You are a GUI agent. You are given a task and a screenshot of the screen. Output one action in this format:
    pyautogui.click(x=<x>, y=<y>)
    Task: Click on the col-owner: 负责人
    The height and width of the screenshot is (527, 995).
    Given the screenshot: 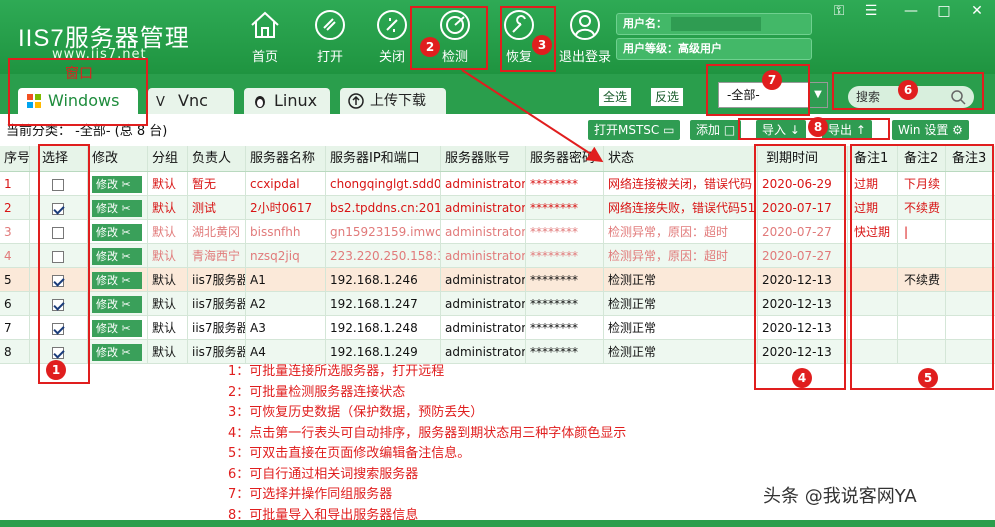 What is the action you would take?
    pyautogui.click(x=217, y=158)
    